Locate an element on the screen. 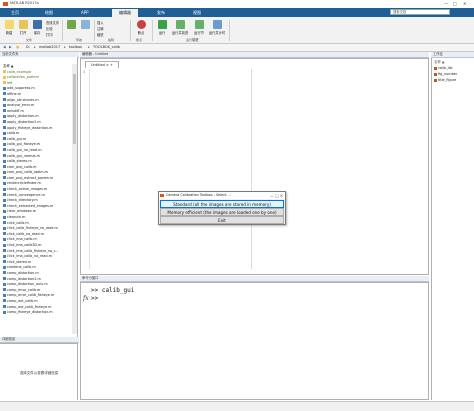 Image resolution: width=474 pixels, height=411 pixels. dialog-maximize-button: □ is located at coordinates (277, 195).